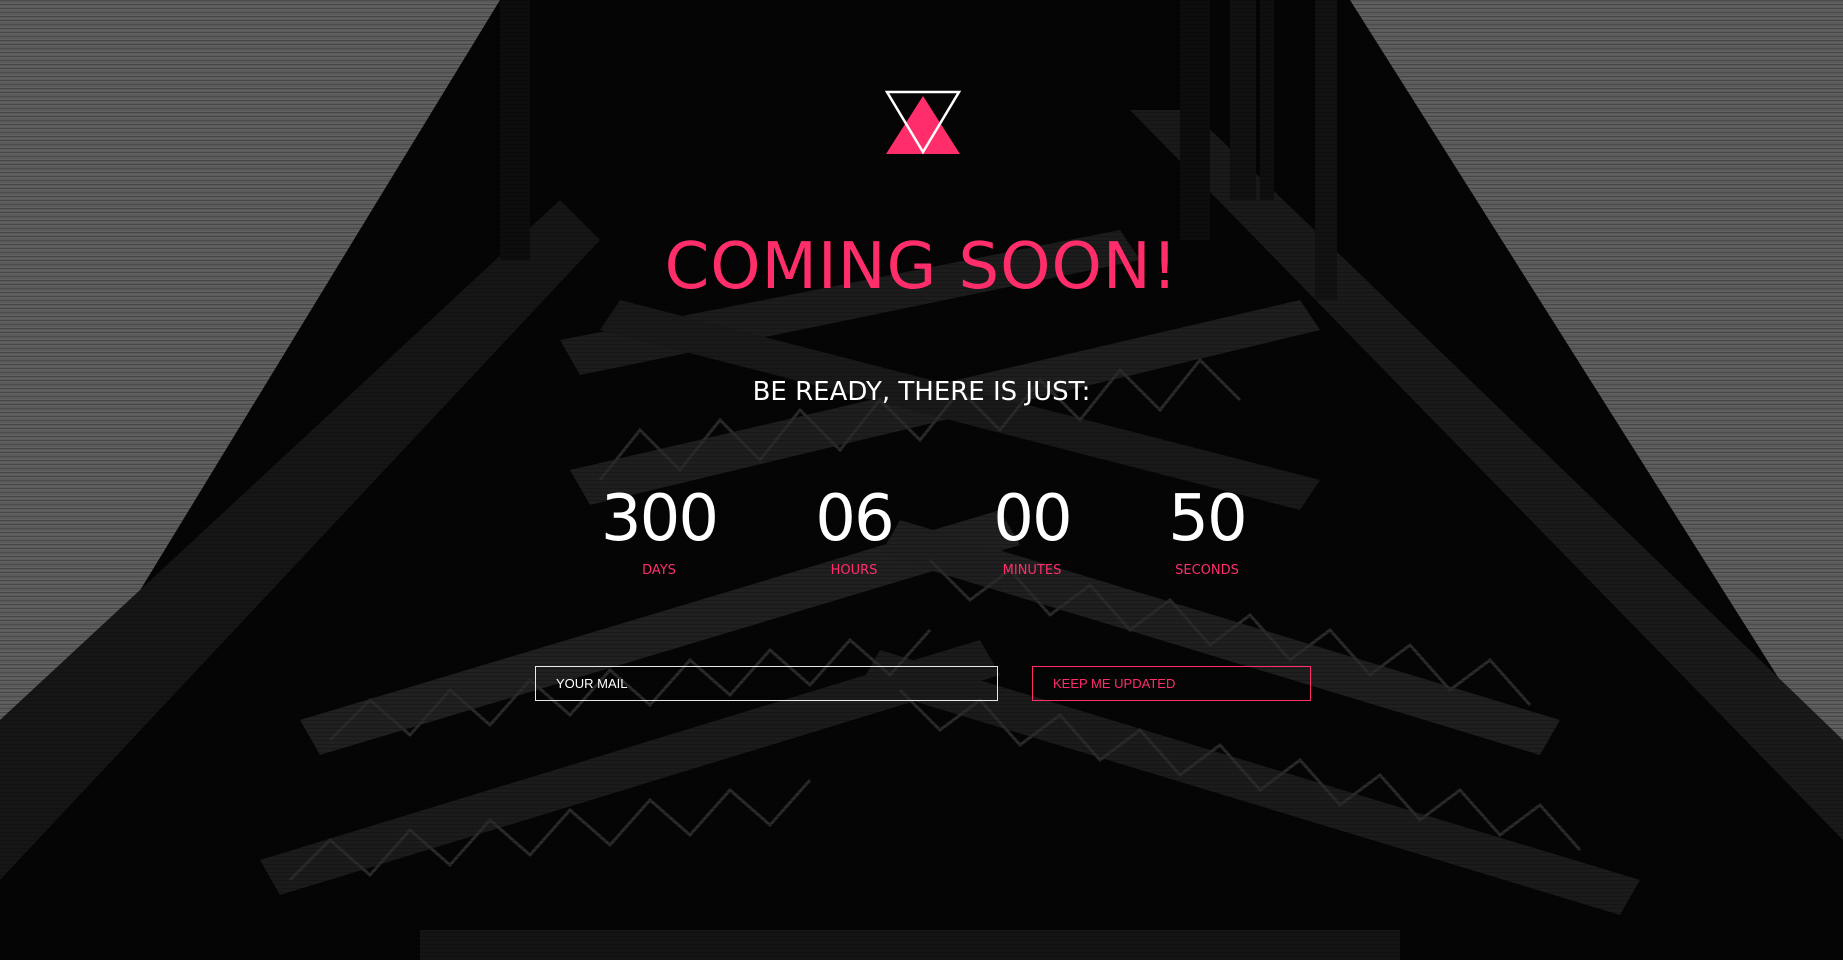 This screenshot has height=960, width=1843. Describe the element at coordinates (921, 267) in the screenshot. I see `page-title: COMING SOON!` at that location.